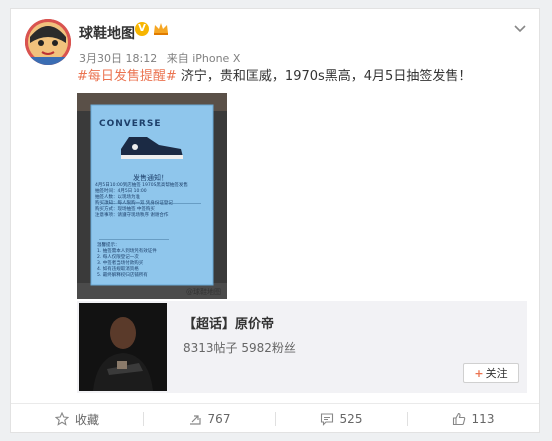  What do you see at coordinates (150, 178) in the screenshot?
I see `notice-headline: 发售通知！` at bounding box center [150, 178].